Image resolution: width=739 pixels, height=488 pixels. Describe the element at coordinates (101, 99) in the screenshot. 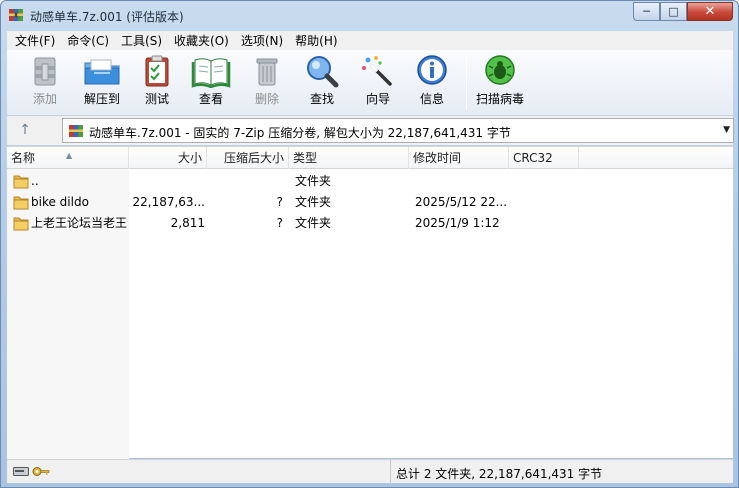

I see `extract-label: 解压到` at that location.